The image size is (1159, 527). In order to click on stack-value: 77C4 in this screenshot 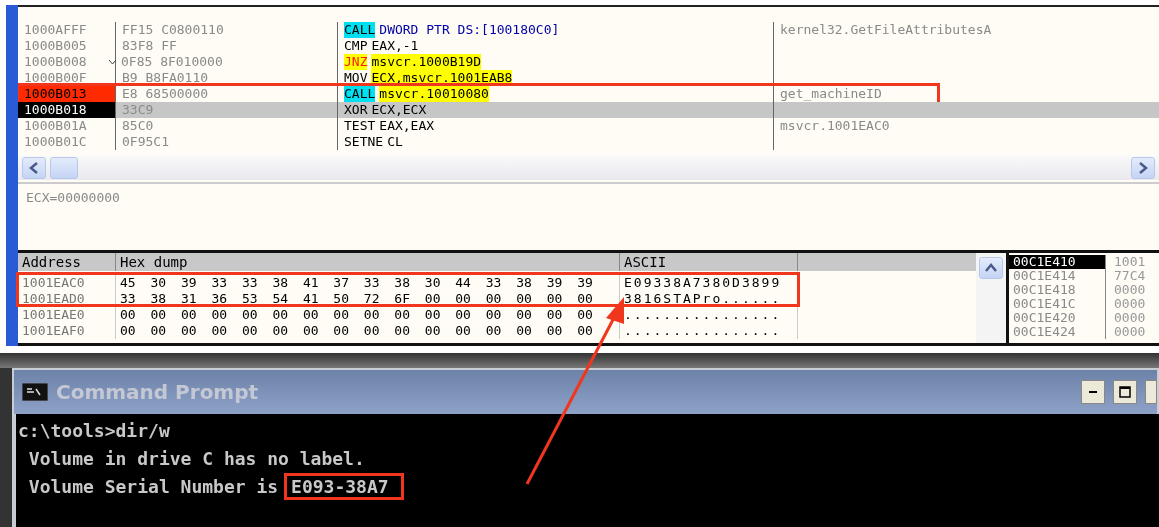, I will do `click(1132, 276)`.